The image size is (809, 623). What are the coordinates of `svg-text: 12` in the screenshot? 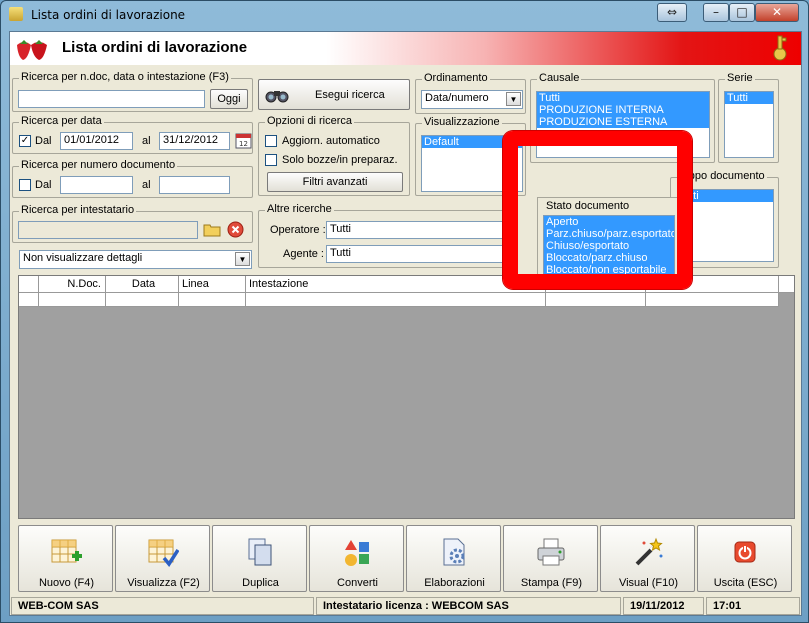 It's located at (243, 144).